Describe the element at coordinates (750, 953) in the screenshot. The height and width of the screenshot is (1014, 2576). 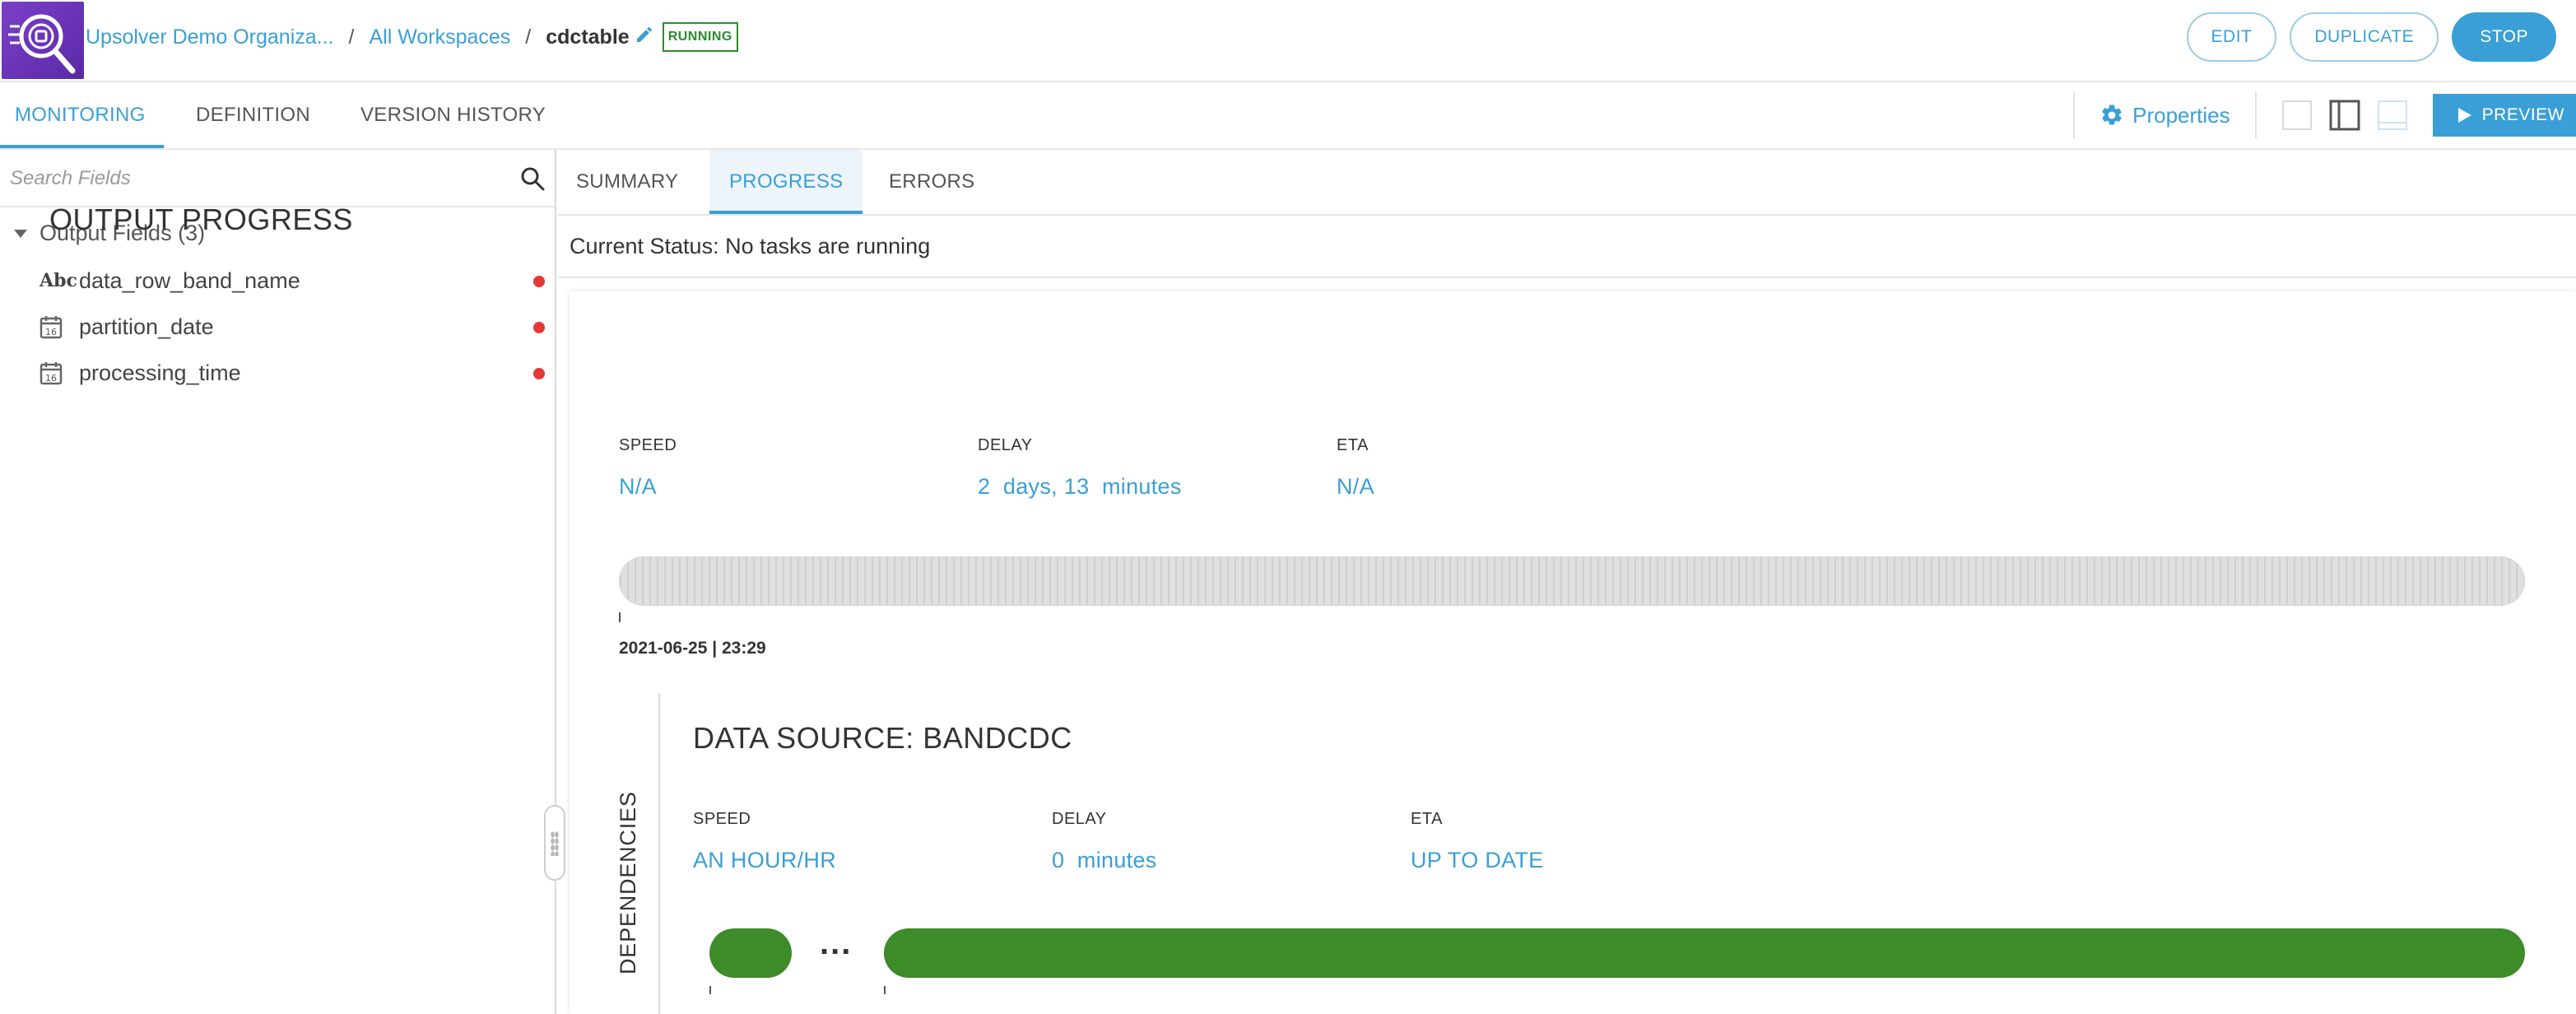
I see `dependency-progress-start` at that location.